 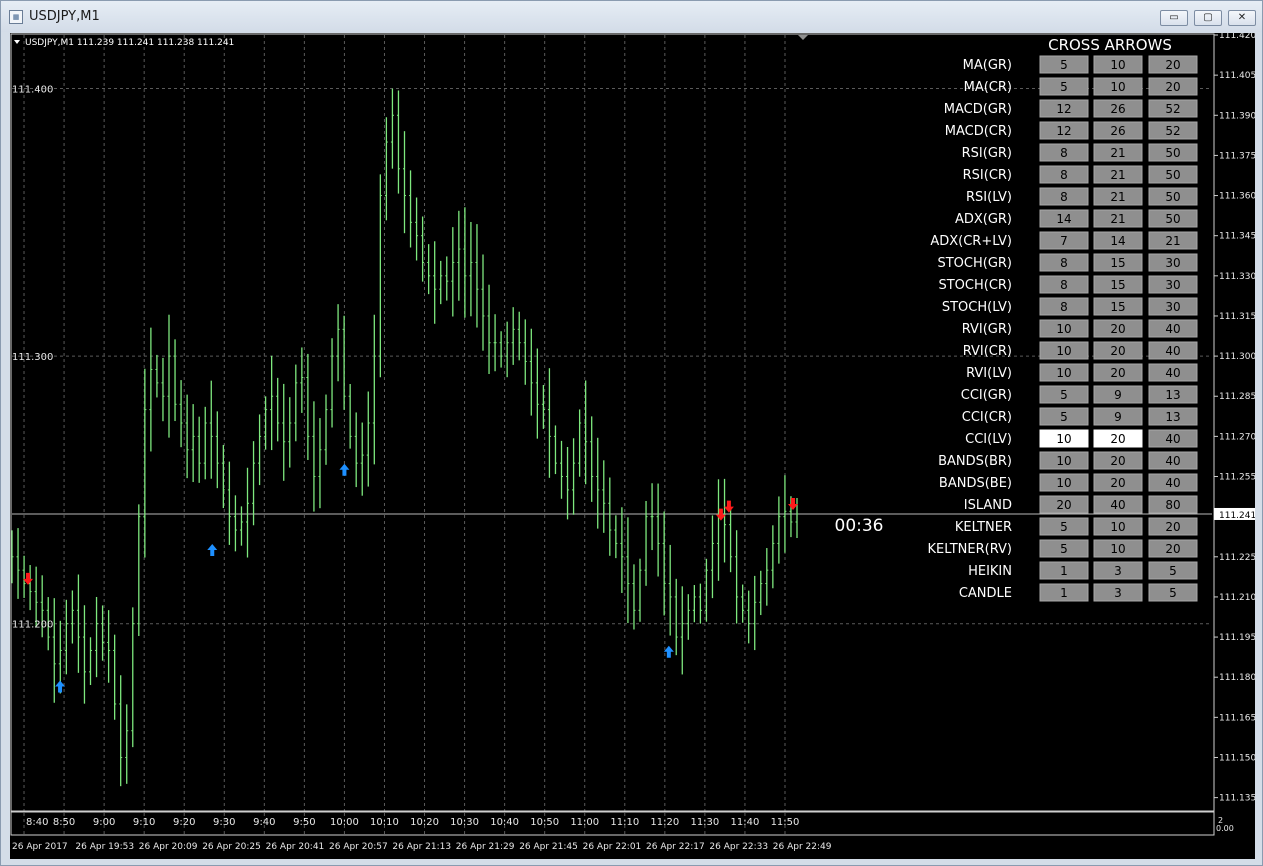 What do you see at coordinates (1237, 758) in the screenshot?
I see `price-tick-label: 111.150` at bounding box center [1237, 758].